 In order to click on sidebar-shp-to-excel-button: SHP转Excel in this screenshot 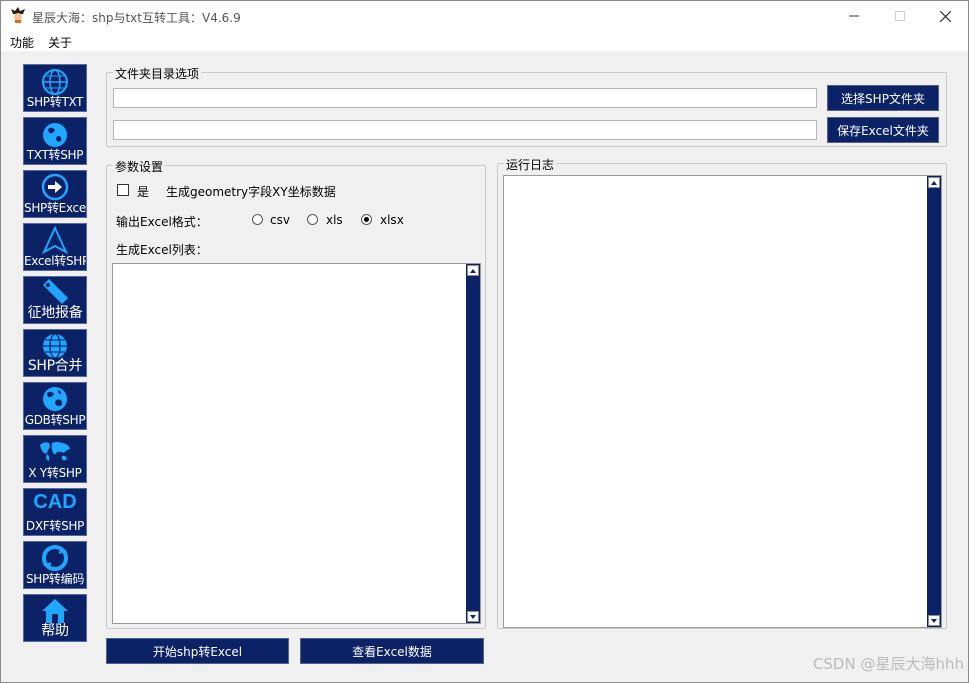, I will do `click(55, 194)`.